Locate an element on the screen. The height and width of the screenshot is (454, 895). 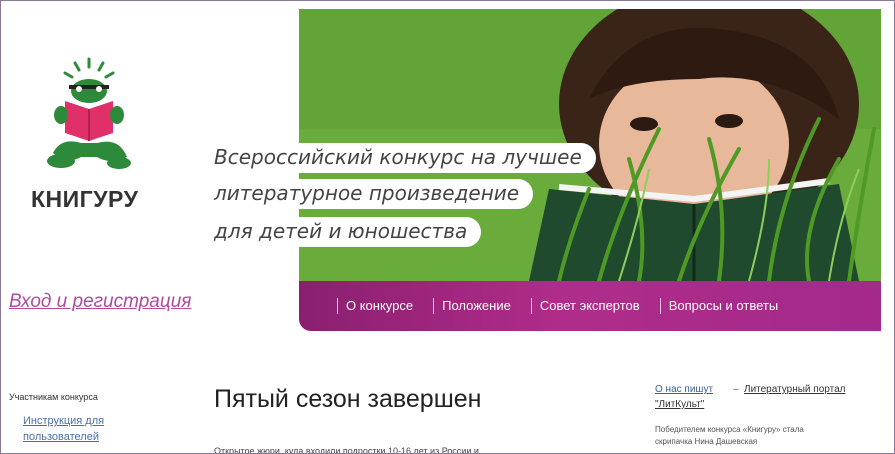
about-us-link: О нас пишут is located at coordinates (684, 389).